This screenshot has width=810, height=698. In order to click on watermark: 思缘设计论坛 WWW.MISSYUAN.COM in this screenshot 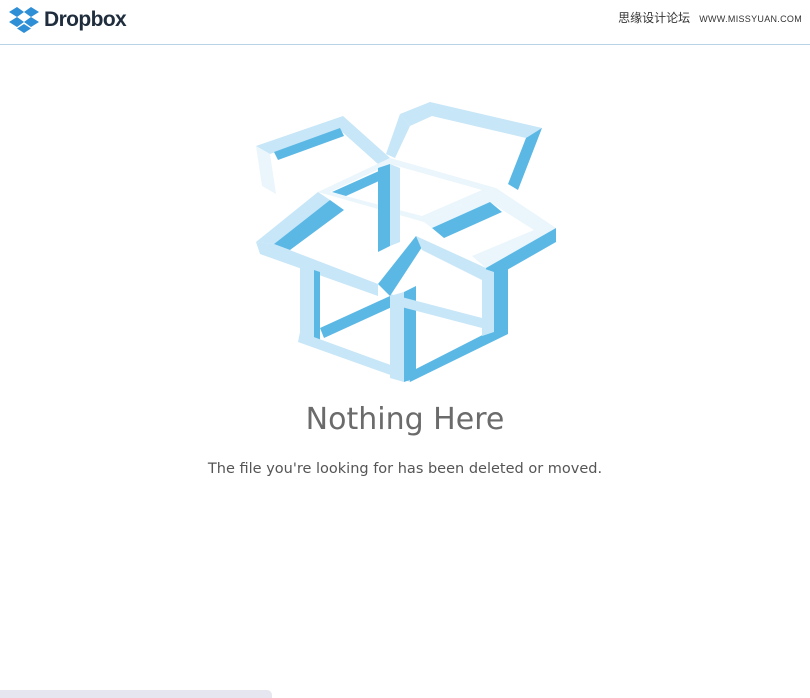, I will do `click(710, 17)`.